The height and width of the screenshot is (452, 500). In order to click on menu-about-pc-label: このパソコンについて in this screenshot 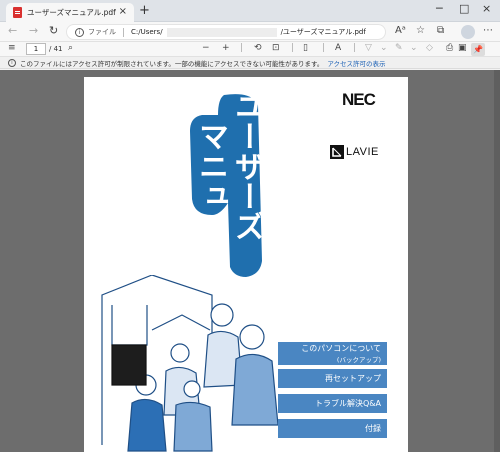, I will do `click(341, 348)`.